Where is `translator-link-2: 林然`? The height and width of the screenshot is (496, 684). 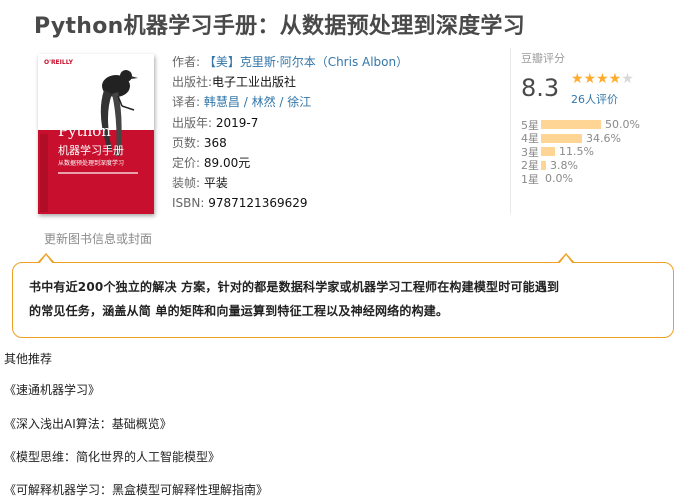 translator-link-2: 林然 is located at coordinates (264, 102).